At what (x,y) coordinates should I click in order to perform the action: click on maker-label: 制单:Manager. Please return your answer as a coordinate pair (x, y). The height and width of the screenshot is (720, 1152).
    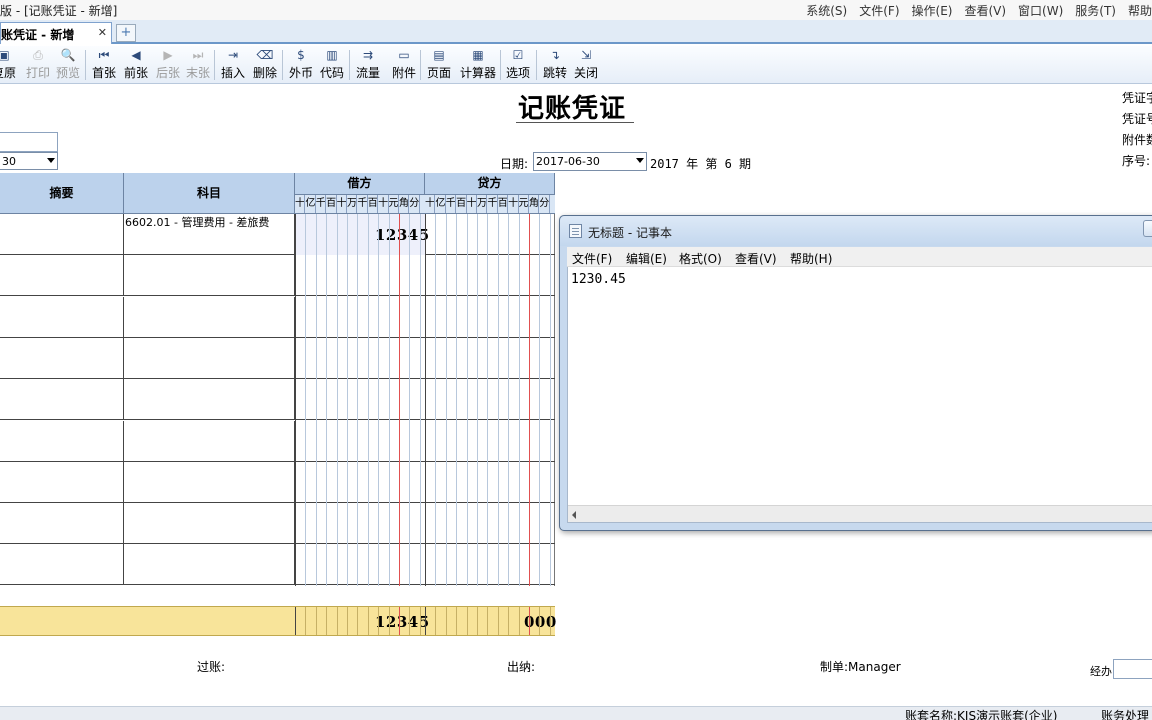
    Looking at the image, I should click on (860, 667).